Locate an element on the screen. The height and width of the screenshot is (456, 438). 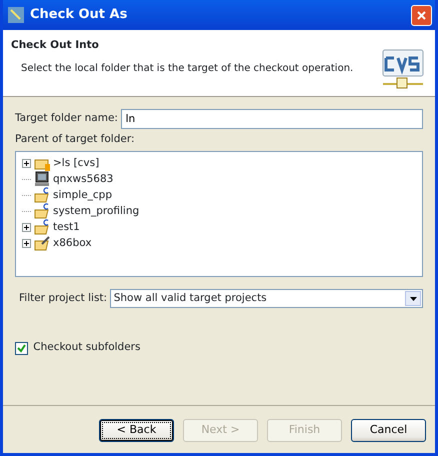
field-label: Parent of target folder: is located at coordinates (75, 139).